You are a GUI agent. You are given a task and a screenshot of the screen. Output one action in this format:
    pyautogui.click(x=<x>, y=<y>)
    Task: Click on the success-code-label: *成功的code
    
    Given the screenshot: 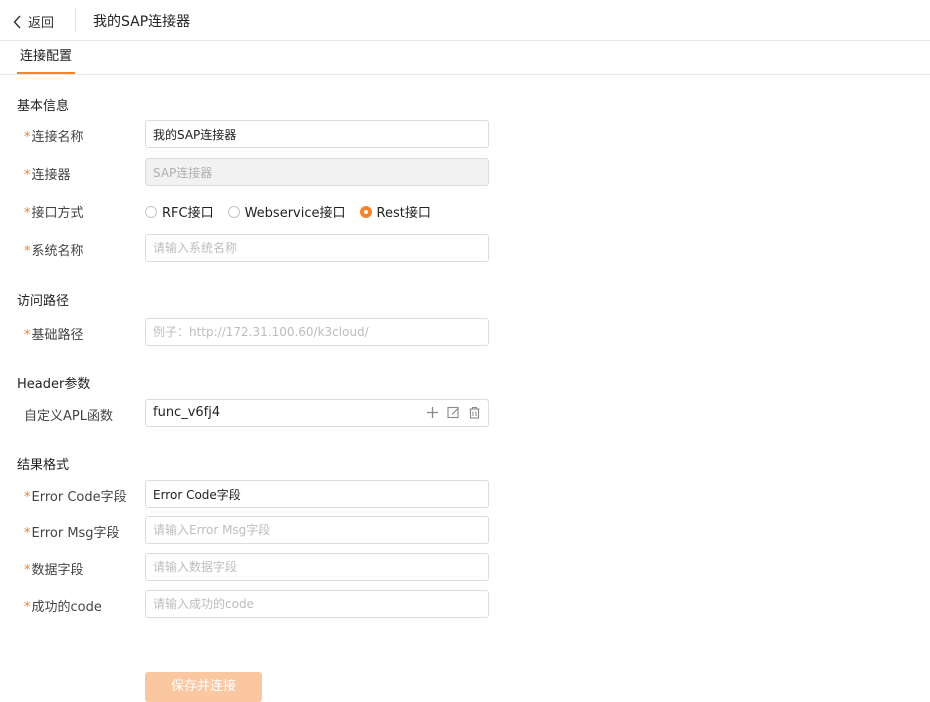 What is the action you would take?
    pyautogui.click(x=63, y=607)
    